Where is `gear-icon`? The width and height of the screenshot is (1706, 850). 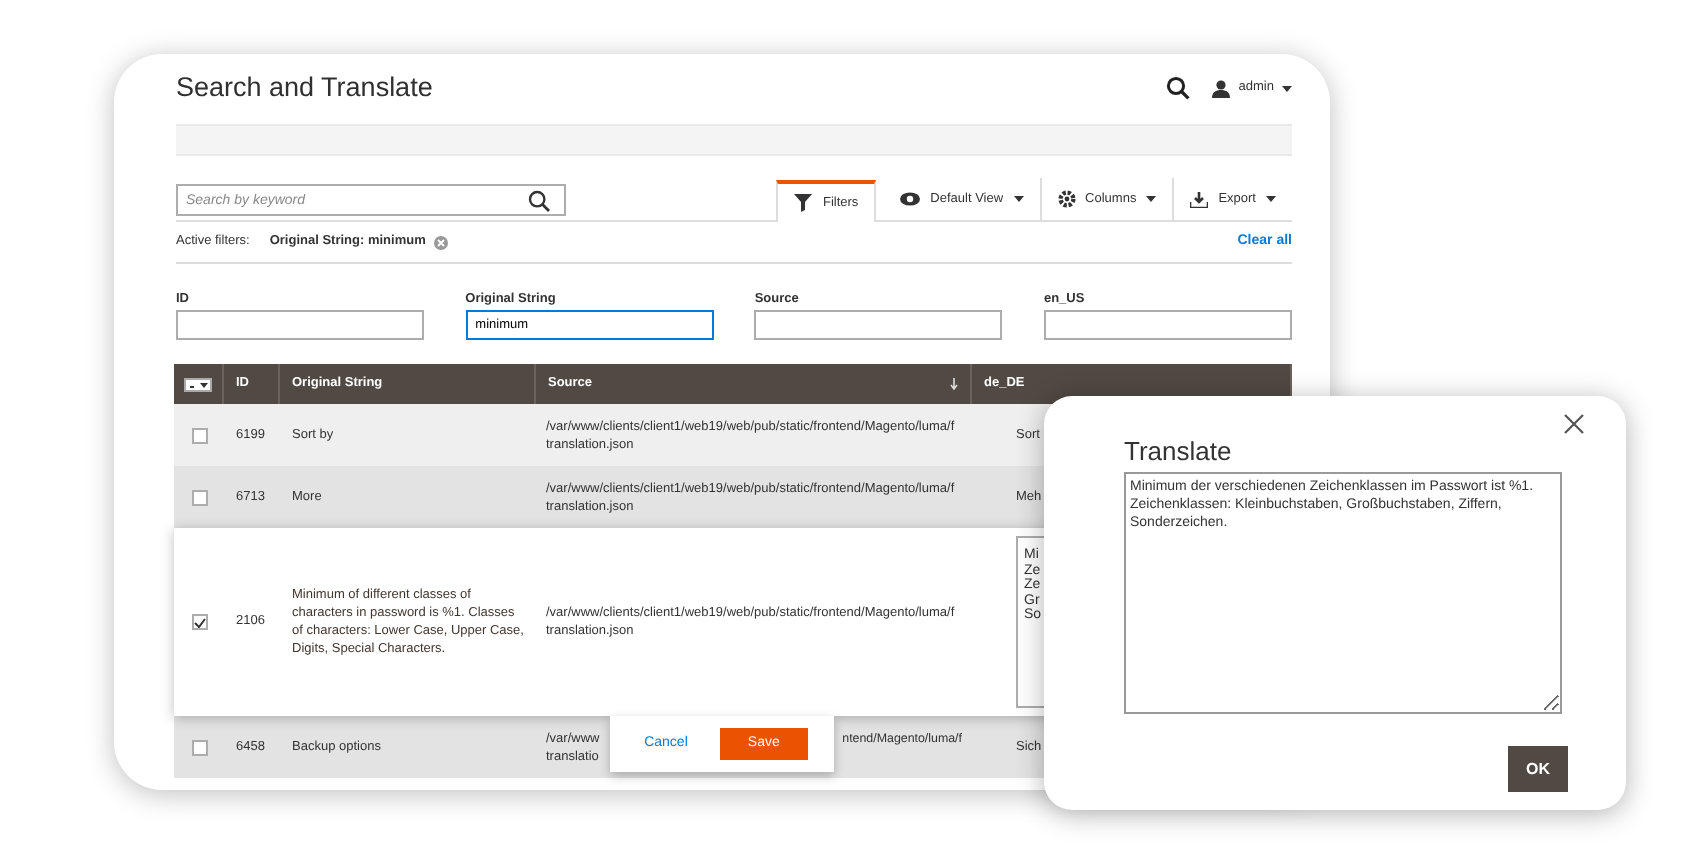
gear-icon is located at coordinates (1066, 199).